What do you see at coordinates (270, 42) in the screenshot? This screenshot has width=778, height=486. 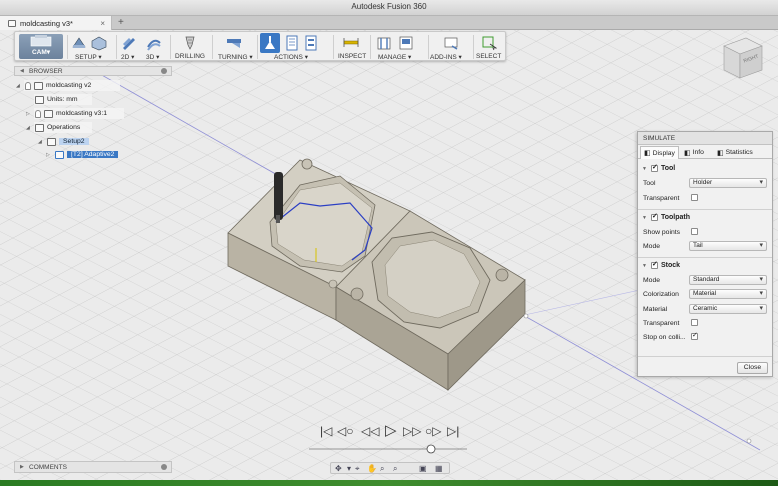 I see `simulate-icon` at bounding box center [270, 42].